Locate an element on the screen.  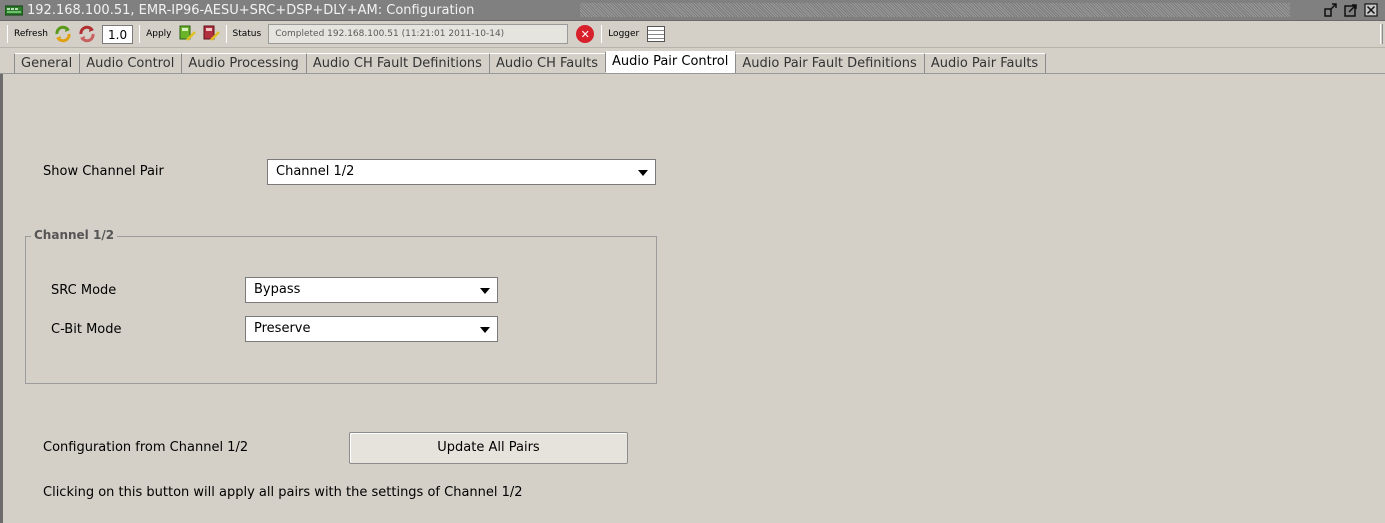
config-from-label: Configuration from Channel 1/2 is located at coordinates (146, 447).